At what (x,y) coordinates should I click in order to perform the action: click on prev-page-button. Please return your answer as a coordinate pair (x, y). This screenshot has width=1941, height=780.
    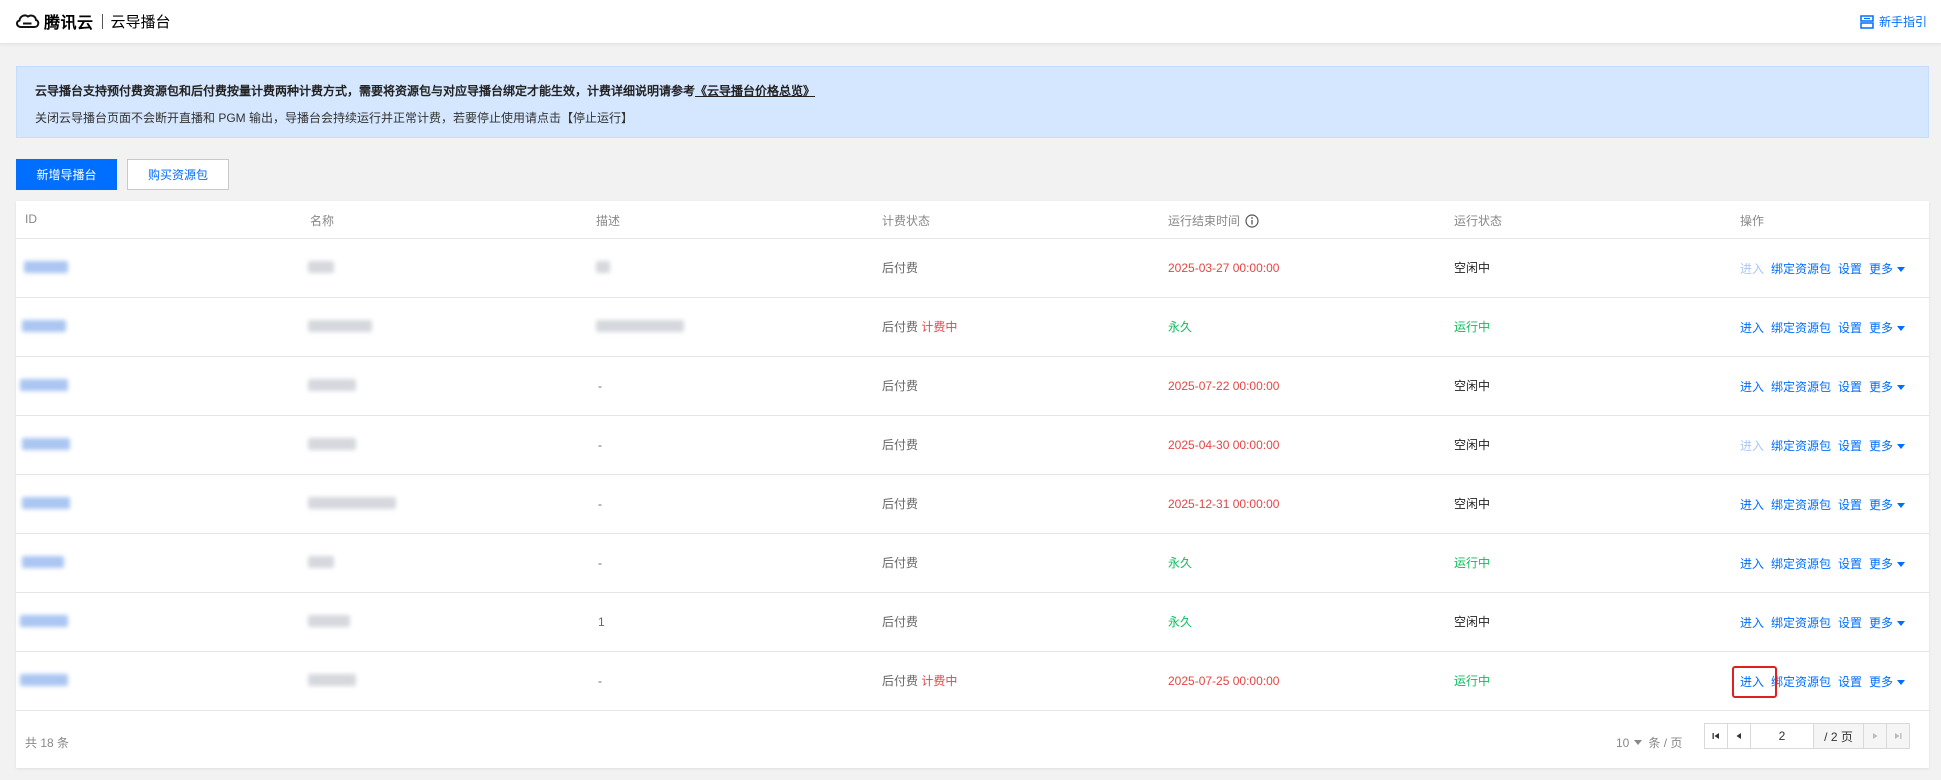
    Looking at the image, I should click on (1739, 736).